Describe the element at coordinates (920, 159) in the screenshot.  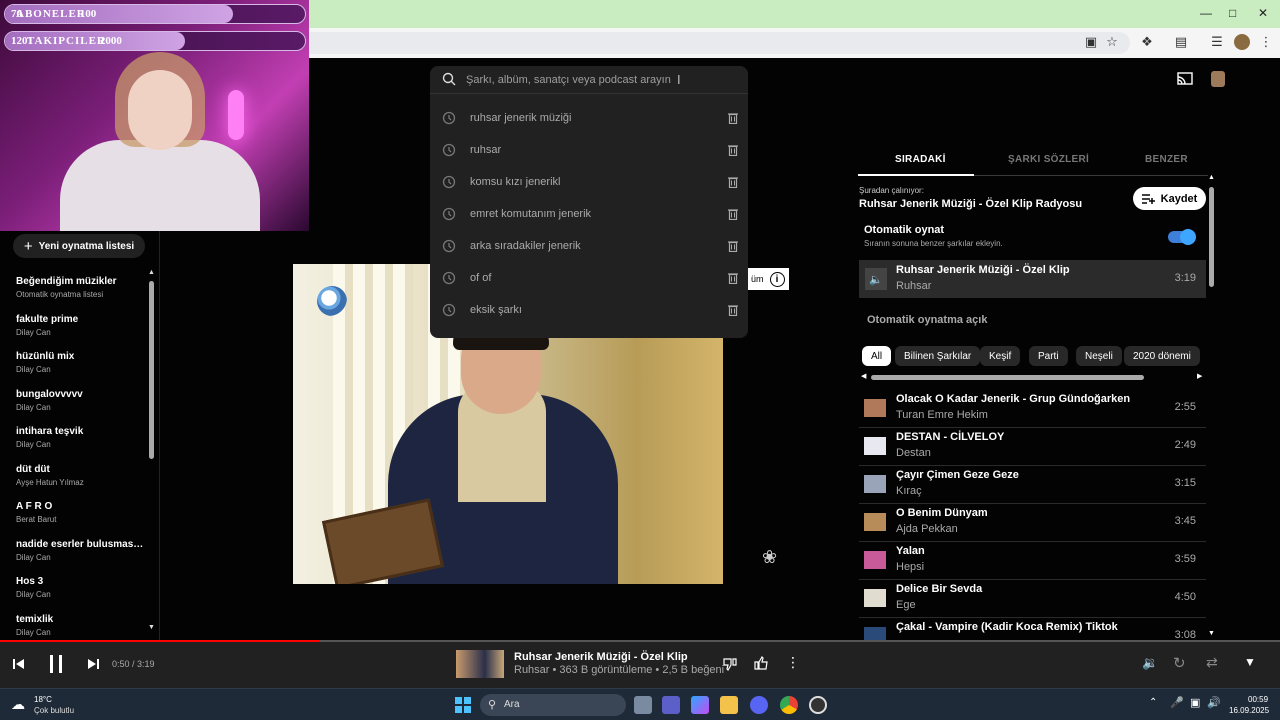
I see `tab-up-next: SIRADAKİ` at that location.